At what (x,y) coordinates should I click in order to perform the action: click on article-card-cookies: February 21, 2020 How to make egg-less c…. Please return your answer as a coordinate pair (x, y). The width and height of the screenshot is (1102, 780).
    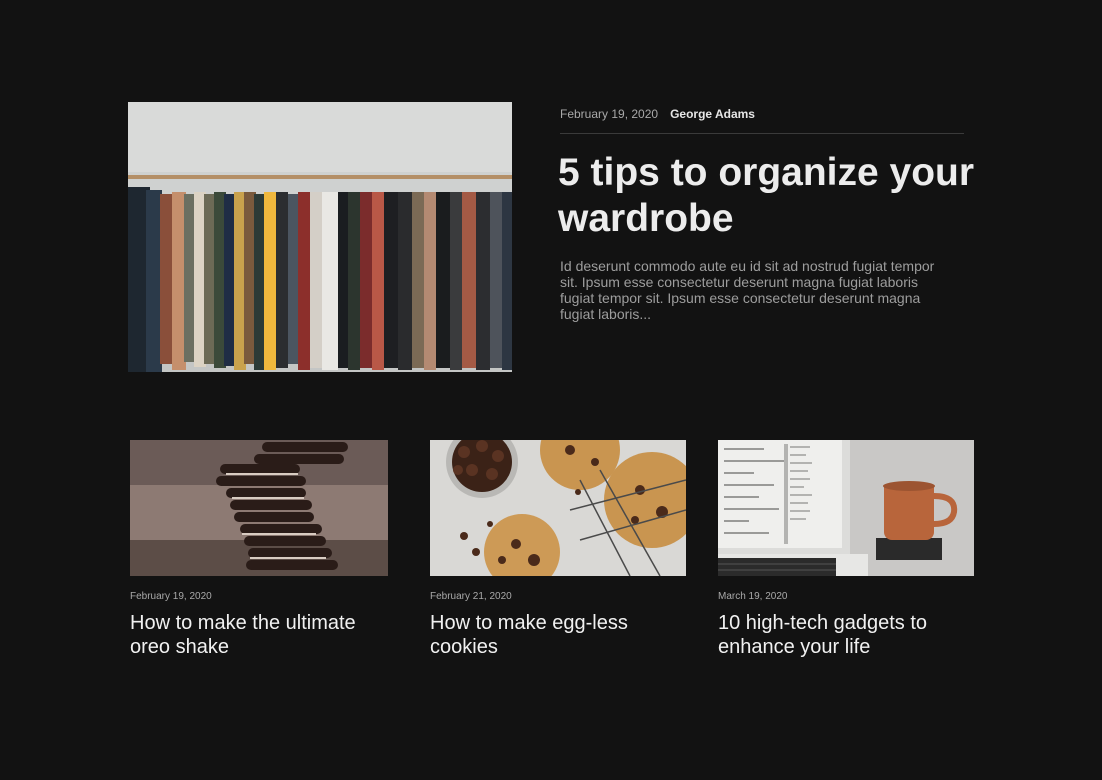
    Looking at the image, I should click on (558, 549).